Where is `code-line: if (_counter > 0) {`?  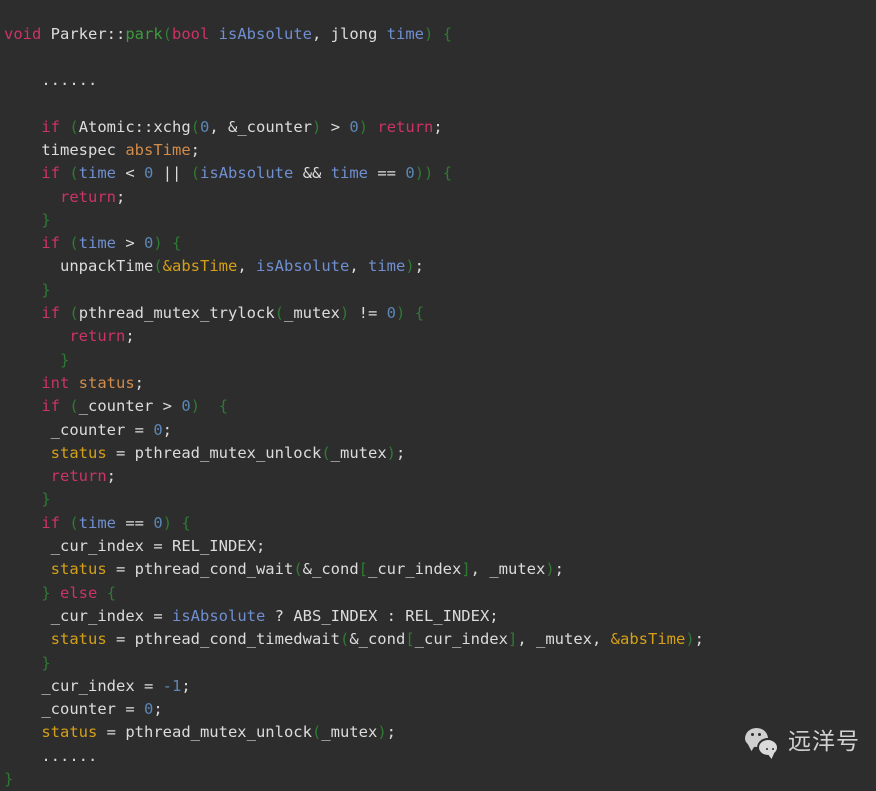
code-line: if (_counter > 0) { is located at coordinates (440, 406).